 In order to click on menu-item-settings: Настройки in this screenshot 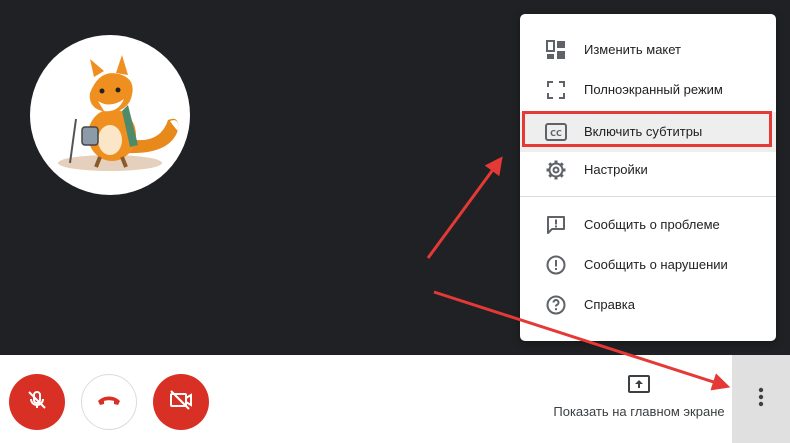, I will do `click(648, 170)`.